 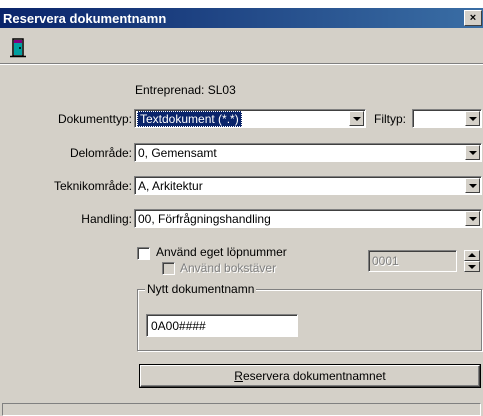 What do you see at coordinates (241, 409) in the screenshot?
I see `status-bar` at bounding box center [241, 409].